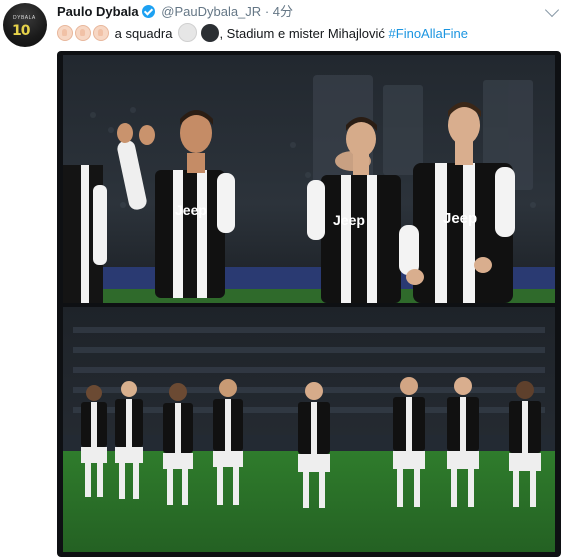 The height and width of the screenshot is (557, 561). What do you see at coordinates (429, 33) in the screenshot?
I see `hashtag-link: #FinoAllaFine` at bounding box center [429, 33].